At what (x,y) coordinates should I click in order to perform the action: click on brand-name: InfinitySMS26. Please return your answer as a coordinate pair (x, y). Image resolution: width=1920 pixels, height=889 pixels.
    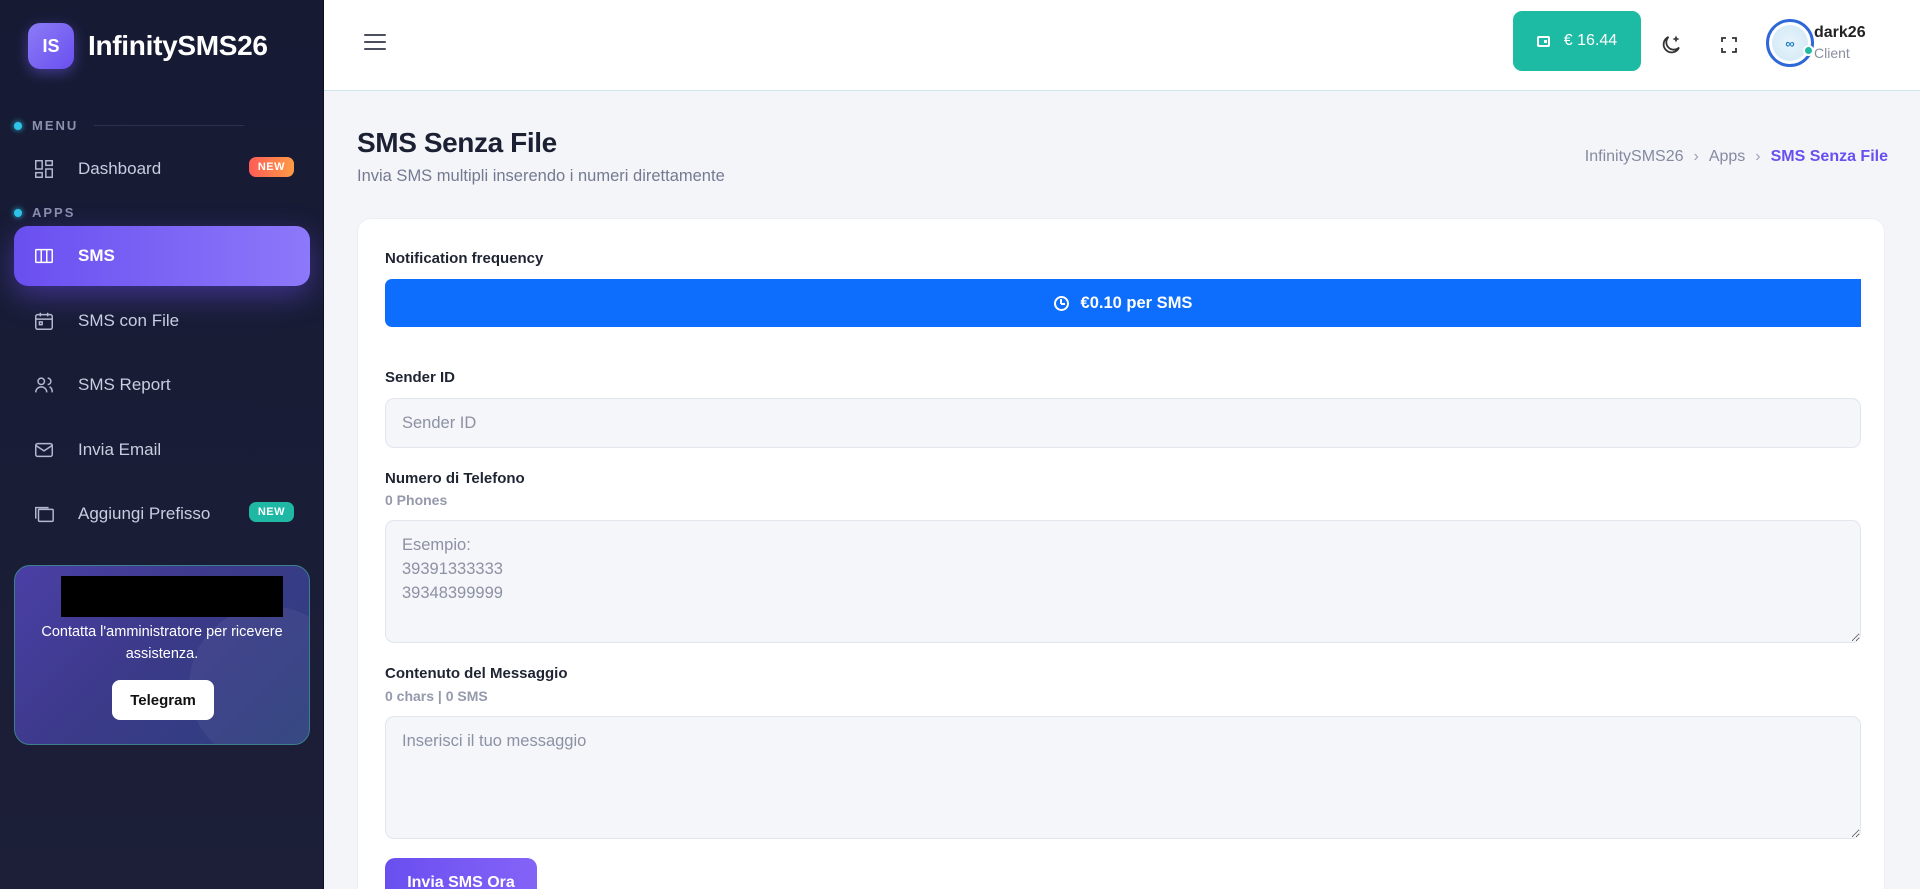
    Looking at the image, I should click on (178, 45).